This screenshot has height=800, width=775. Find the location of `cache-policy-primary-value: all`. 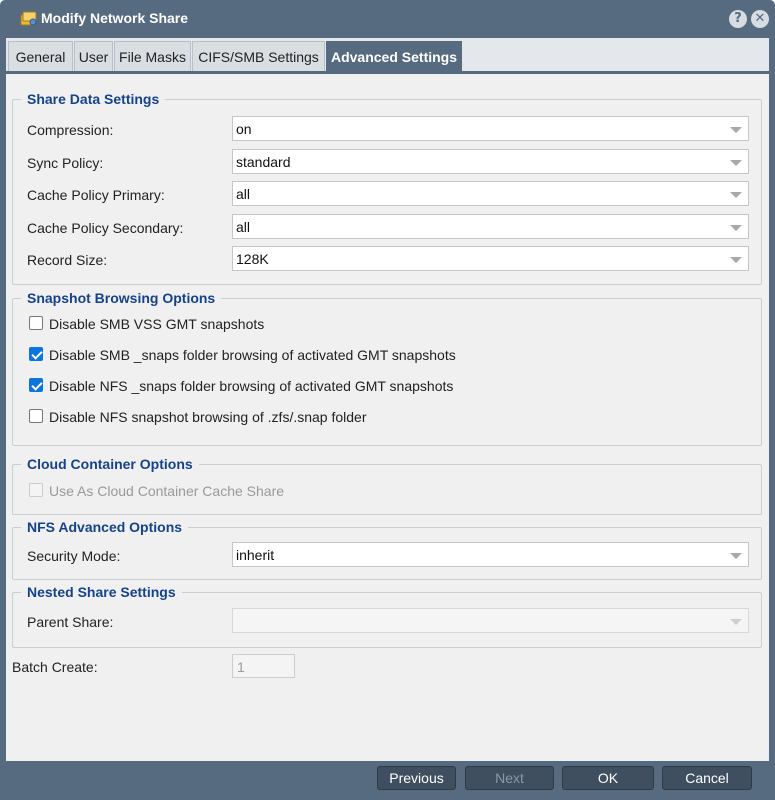

cache-policy-primary-value: all is located at coordinates (243, 194).